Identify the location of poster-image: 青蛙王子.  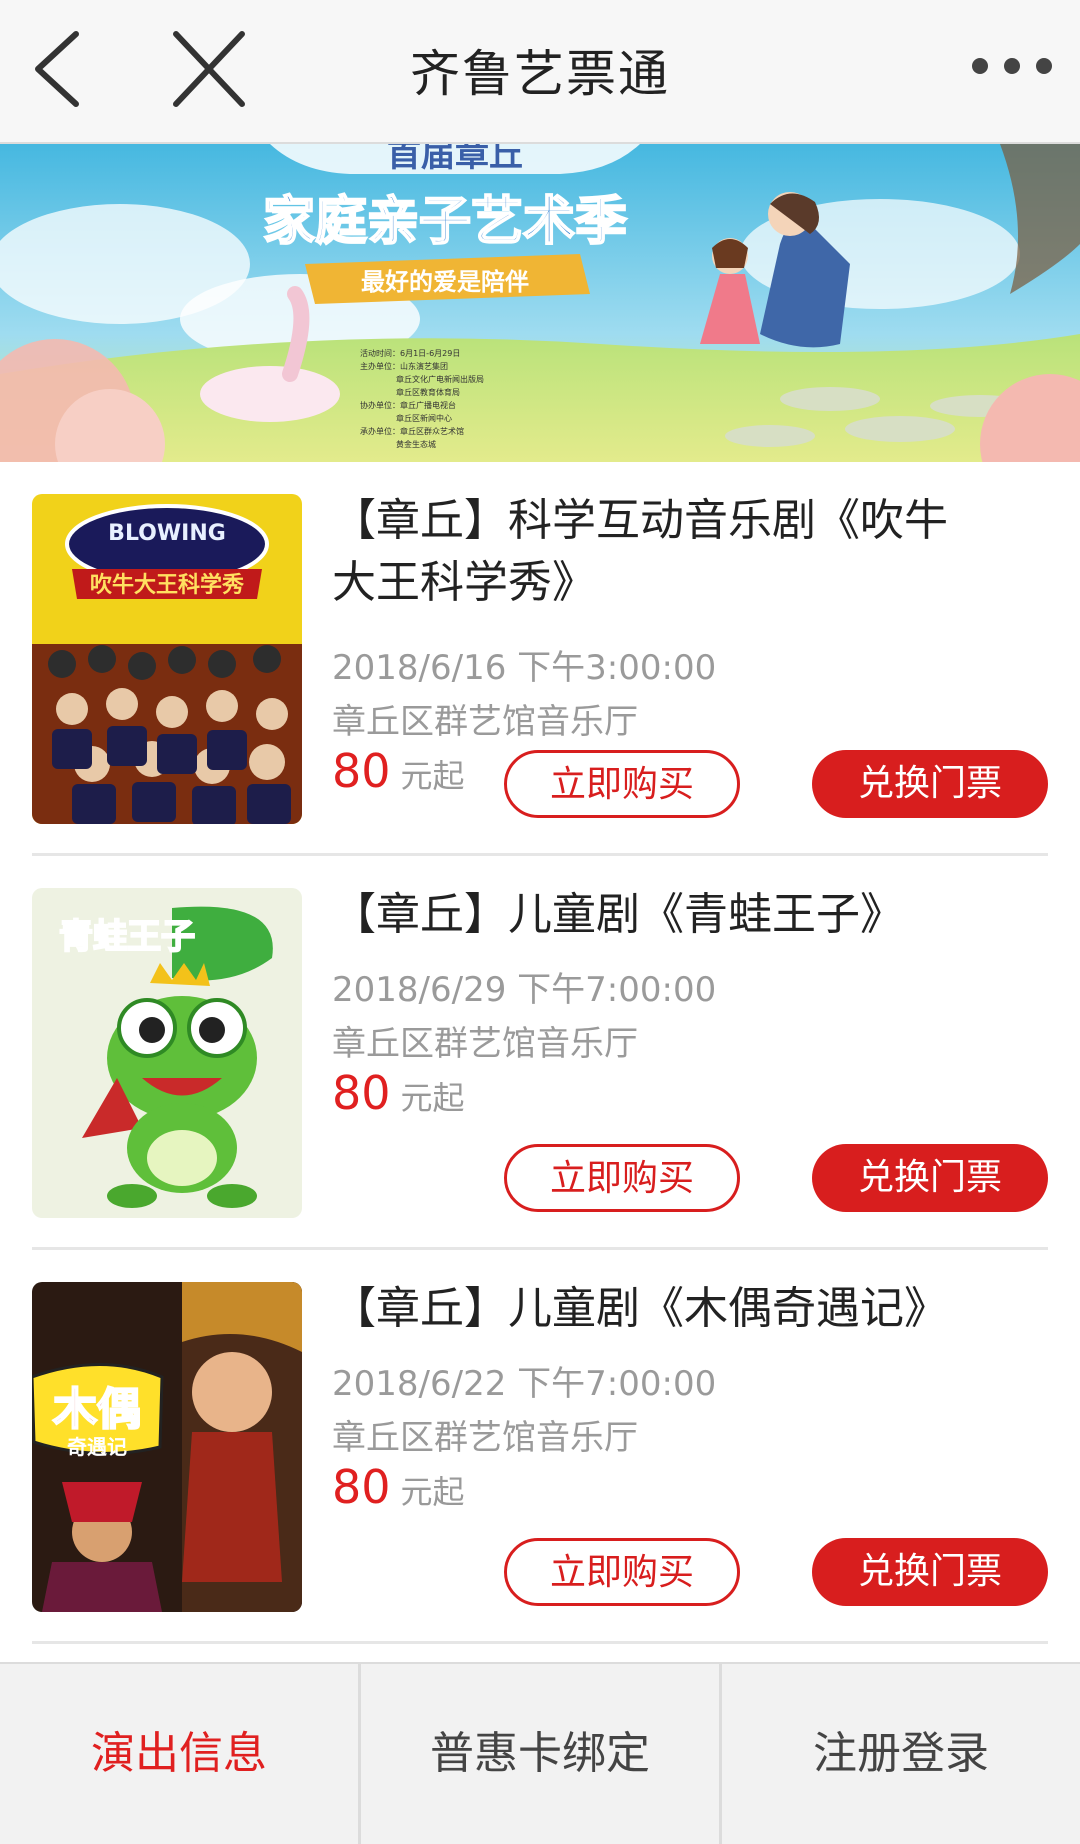
(167, 1053).